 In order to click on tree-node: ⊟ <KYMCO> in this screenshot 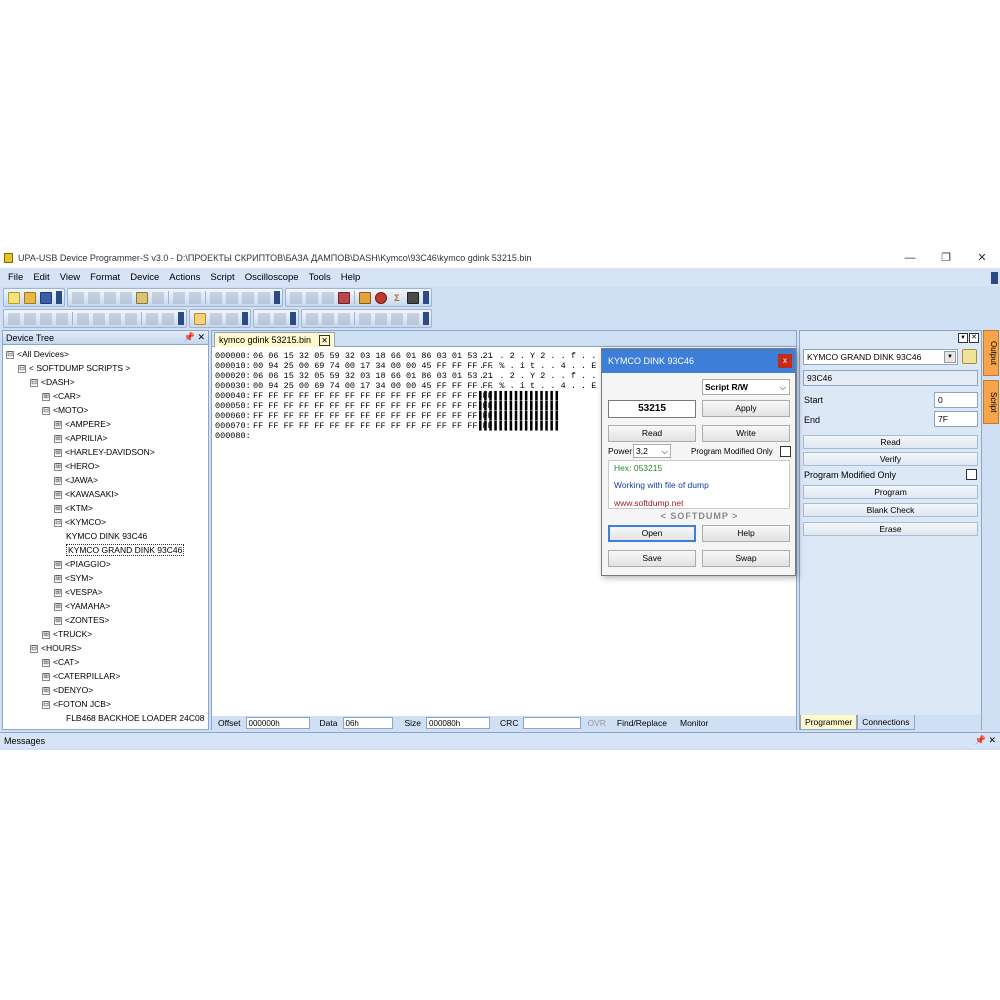, I will do `click(80, 522)`.